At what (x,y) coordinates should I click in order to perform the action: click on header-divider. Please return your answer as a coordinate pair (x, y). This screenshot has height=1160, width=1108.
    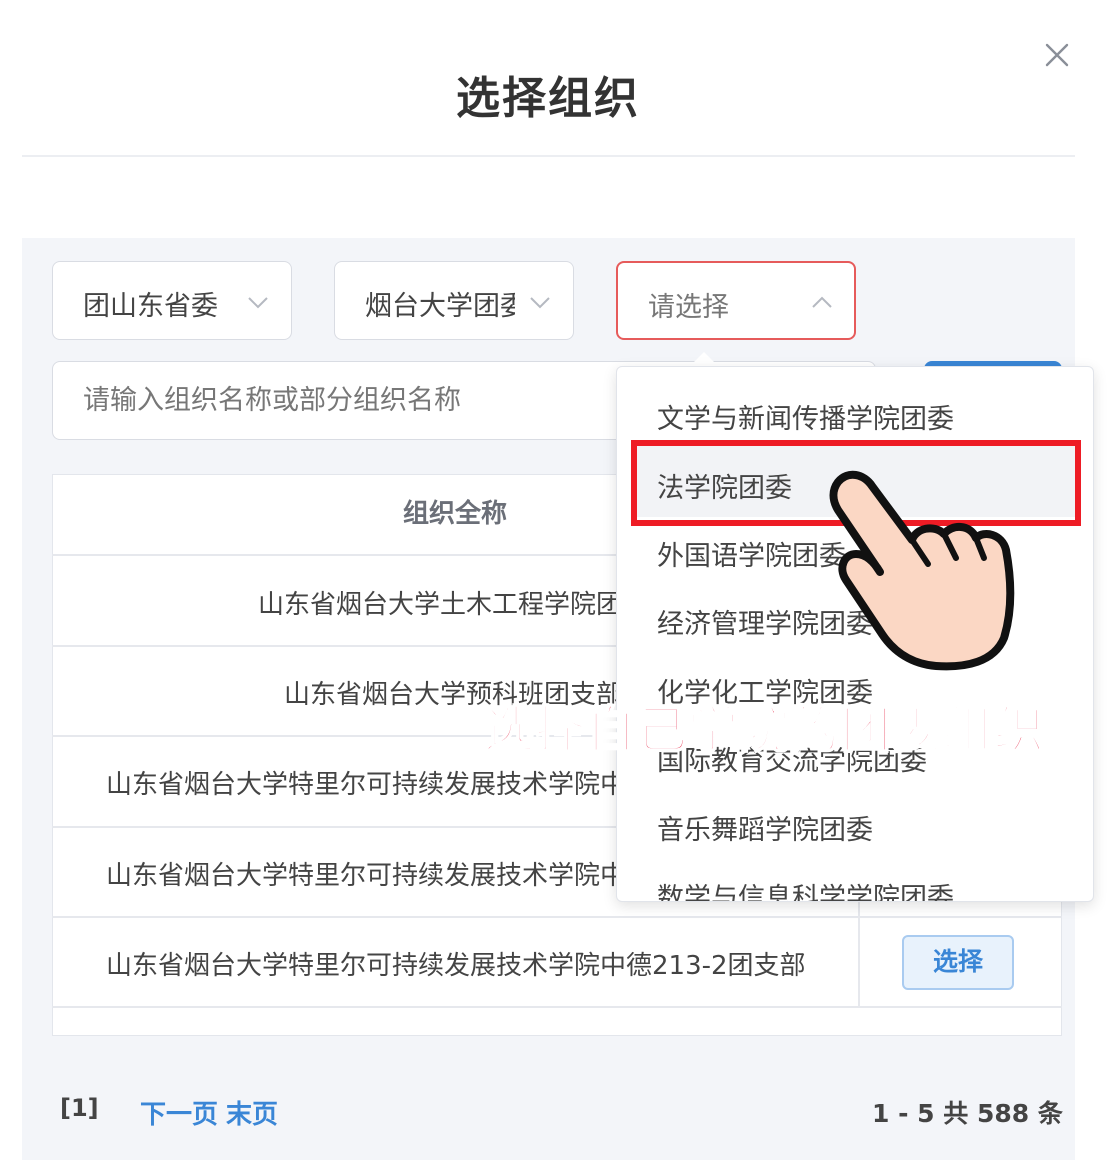
    Looking at the image, I should click on (548, 156).